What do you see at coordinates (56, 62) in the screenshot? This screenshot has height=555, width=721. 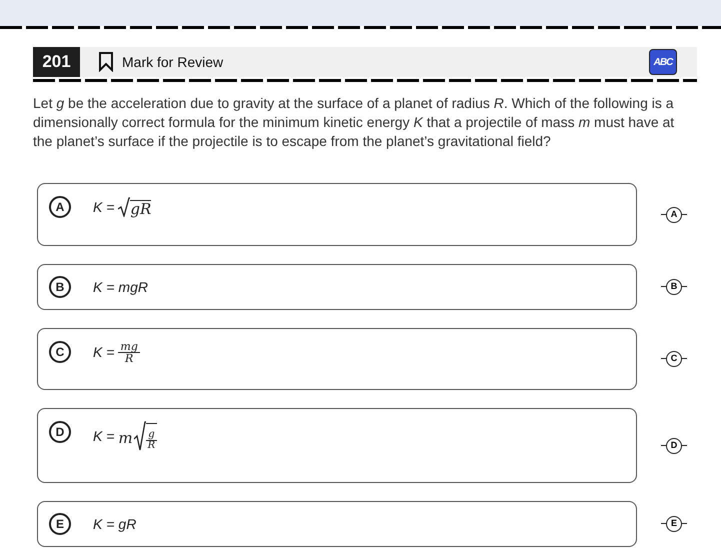 I see `question-number: 201` at bounding box center [56, 62].